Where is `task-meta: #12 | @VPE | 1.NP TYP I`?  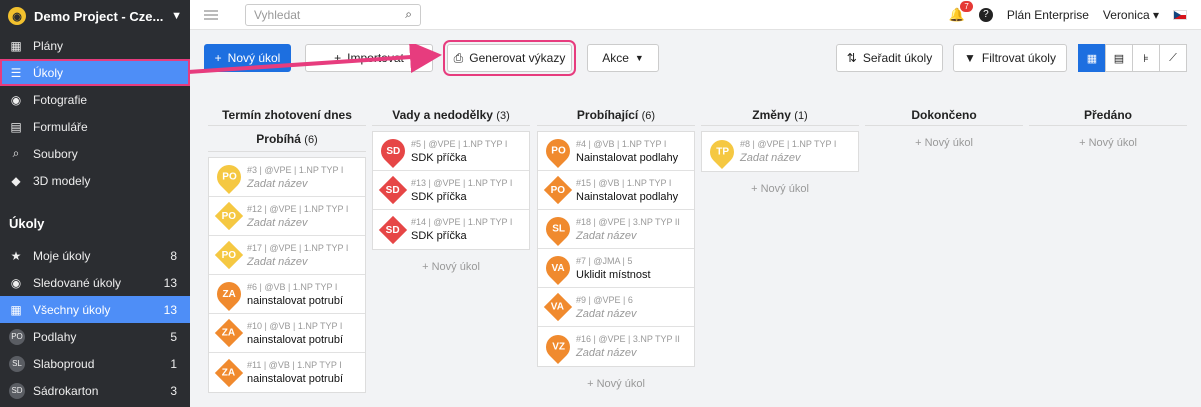
task-meta: #12 | @VPE | 1.NP TYP I is located at coordinates (298, 208).